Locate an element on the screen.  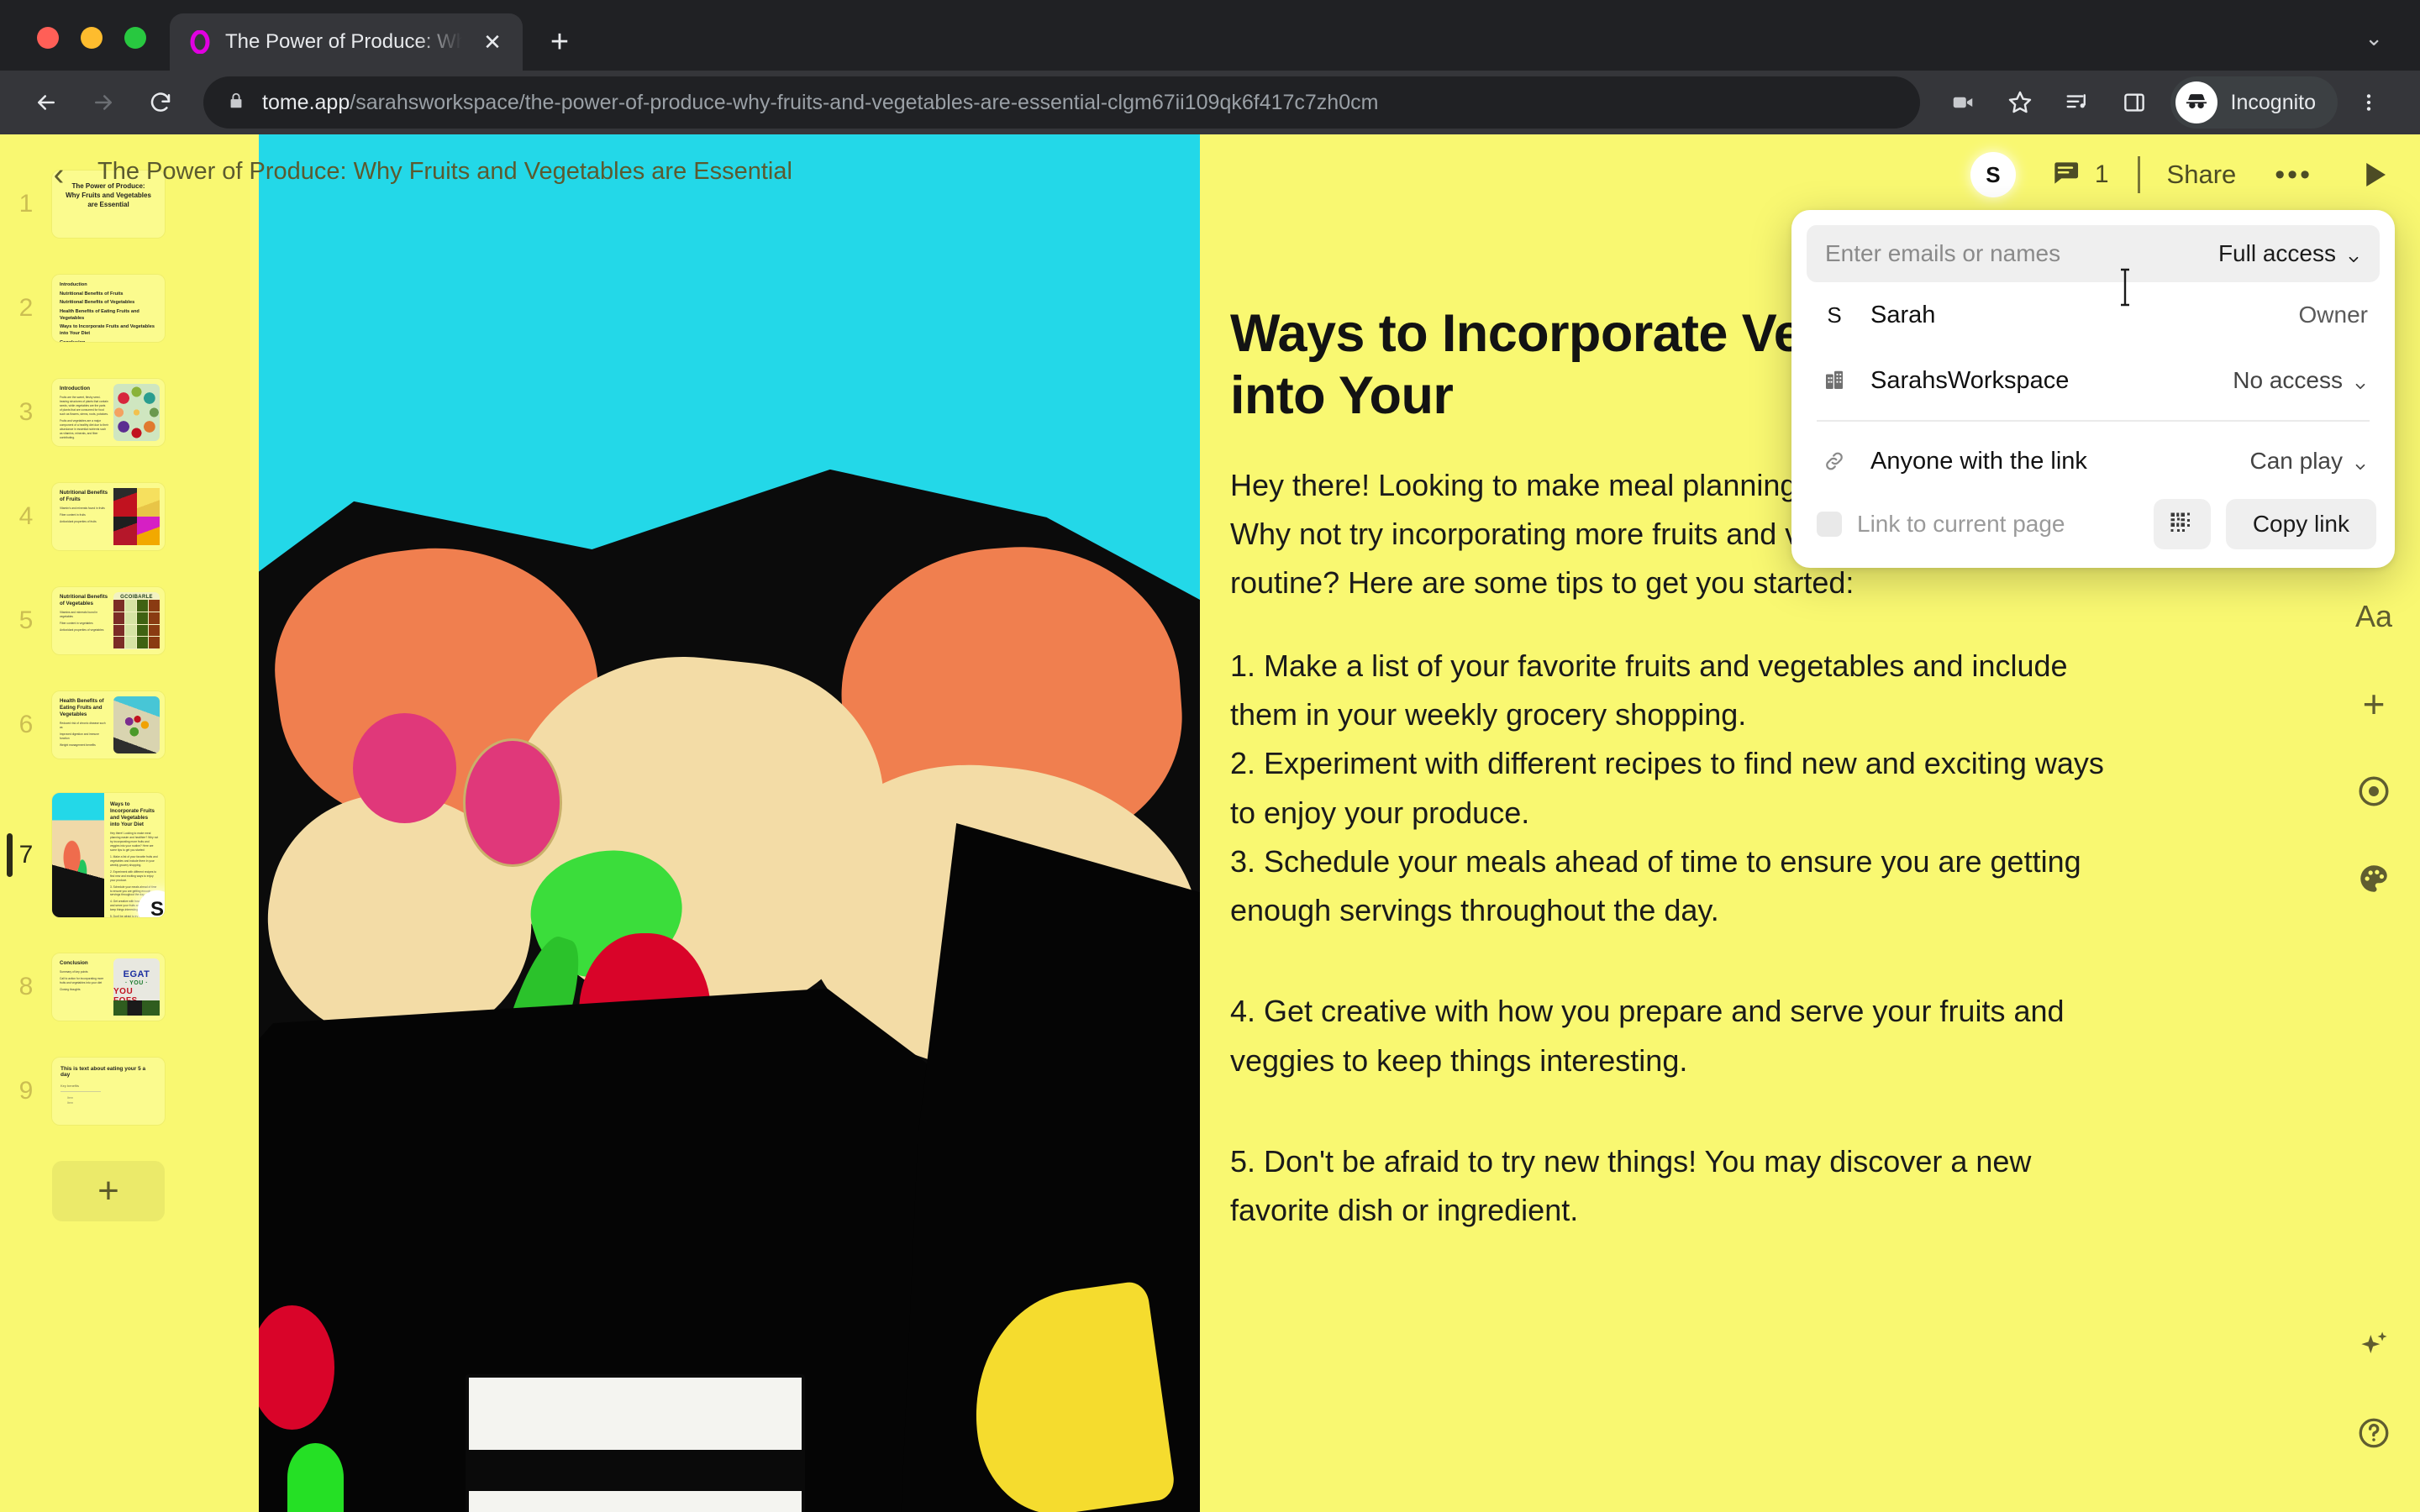
avatar: S is located at coordinates (1993, 174).